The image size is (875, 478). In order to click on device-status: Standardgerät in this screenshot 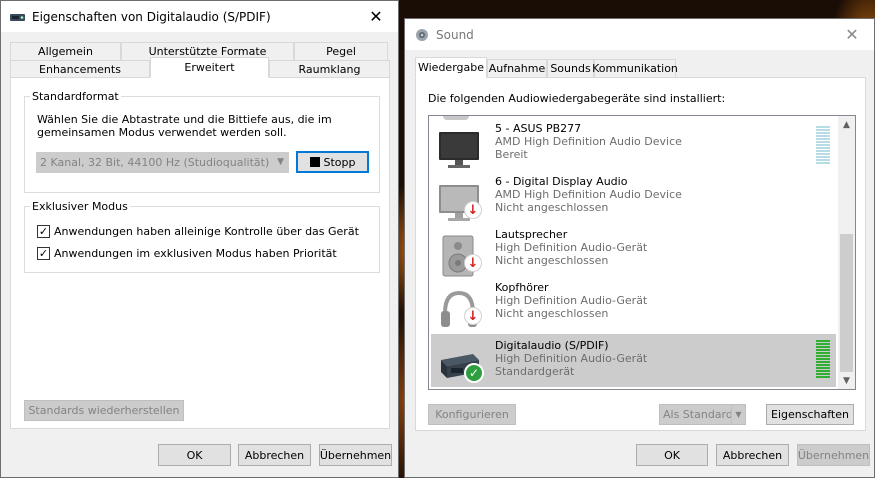, I will do `click(535, 371)`.